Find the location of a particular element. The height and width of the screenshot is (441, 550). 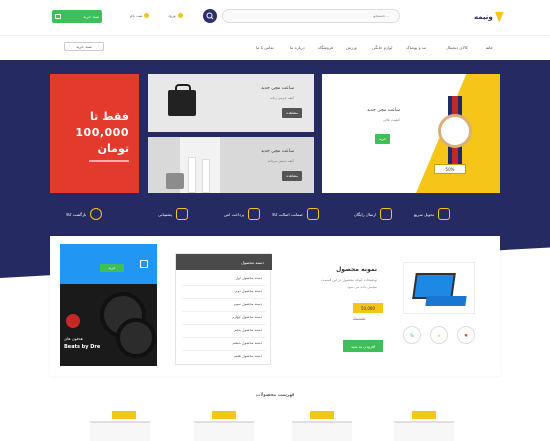

wishlist-badge: ♥ is located at coordinates (466, 335).